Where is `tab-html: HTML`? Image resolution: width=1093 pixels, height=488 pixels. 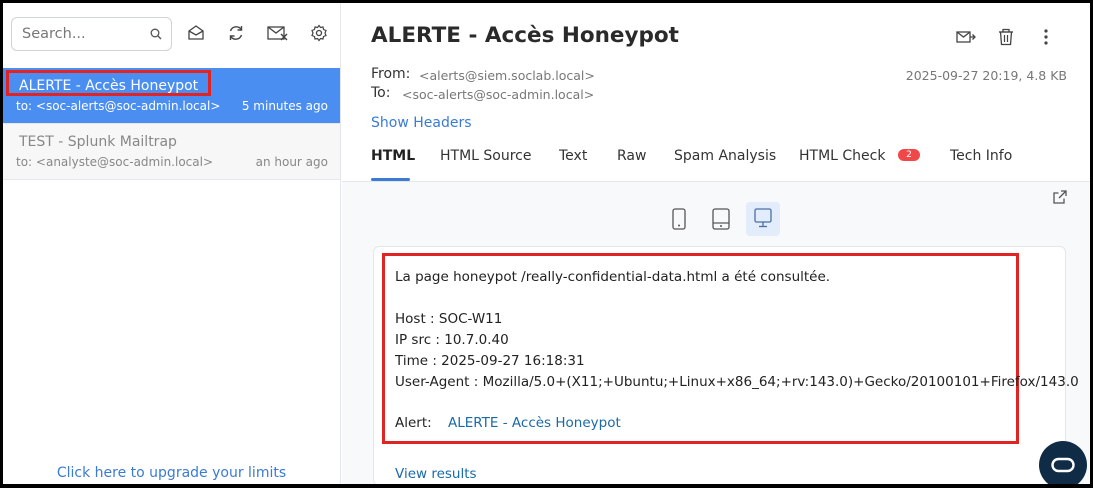
tab-html: HTML is located at coordinates (393, 156).